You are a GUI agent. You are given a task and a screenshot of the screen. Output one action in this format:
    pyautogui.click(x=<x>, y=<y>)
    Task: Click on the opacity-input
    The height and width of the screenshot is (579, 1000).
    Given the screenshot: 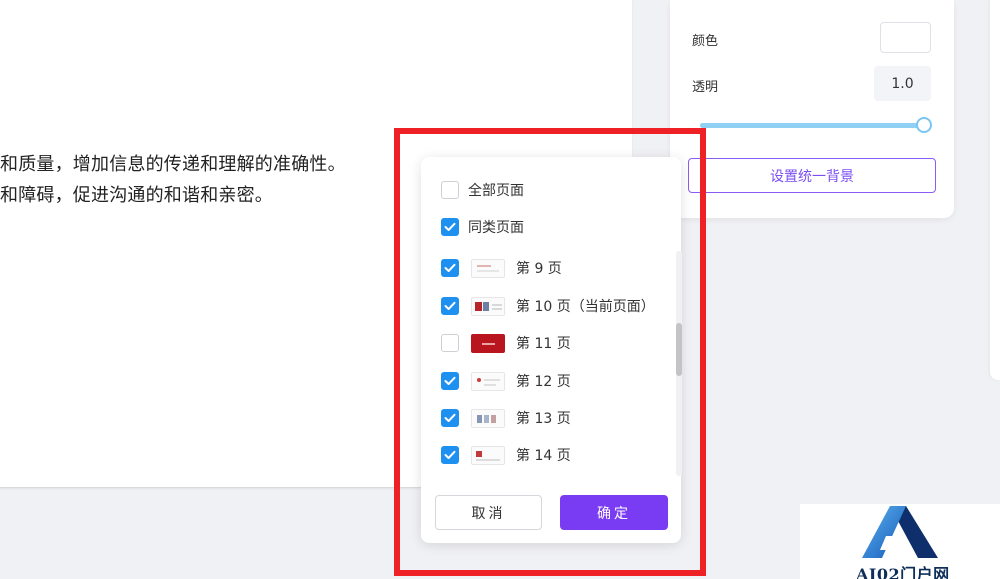 What is the action you would take?
    pyautogui.click(x=902, y=83)
    